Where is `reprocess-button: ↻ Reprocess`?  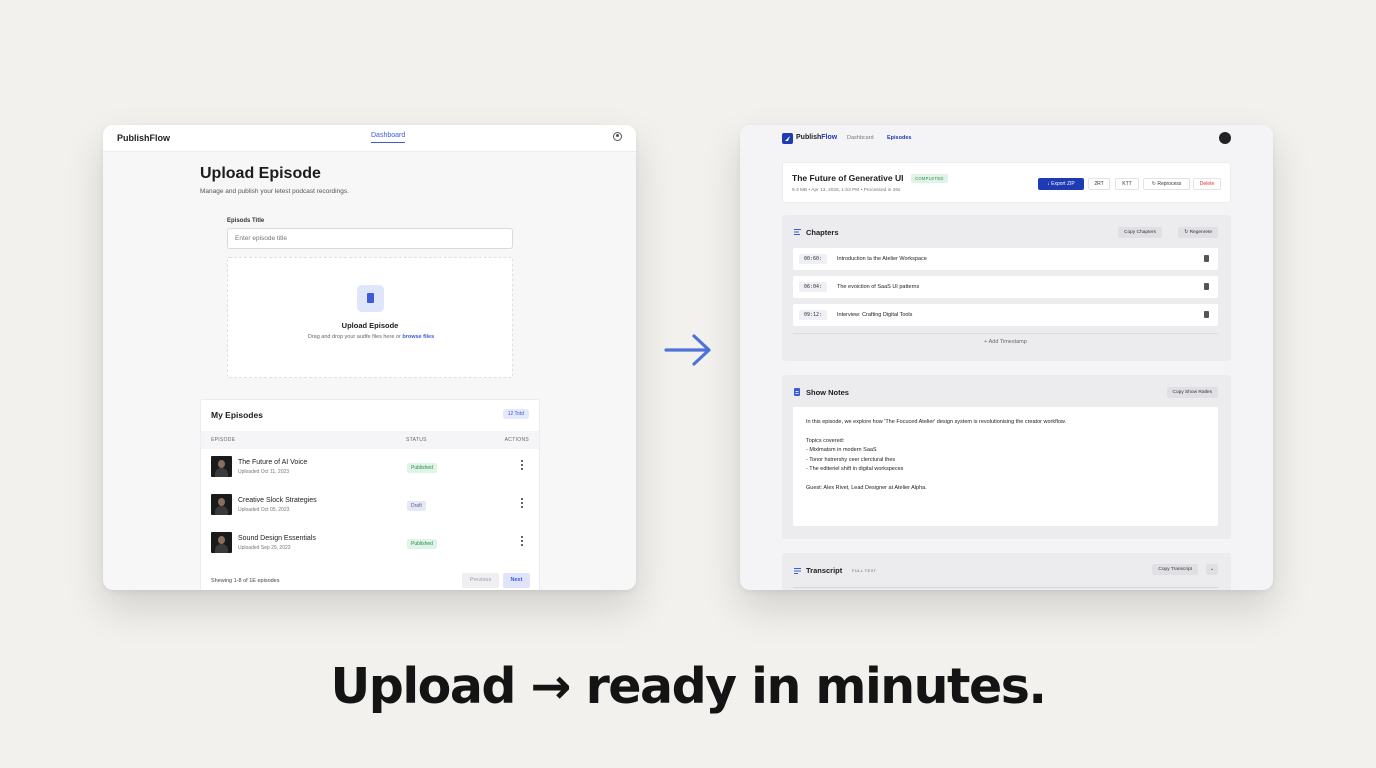
reprocess-button: ↻ Reprocess is located at coordinates (1166, 184).